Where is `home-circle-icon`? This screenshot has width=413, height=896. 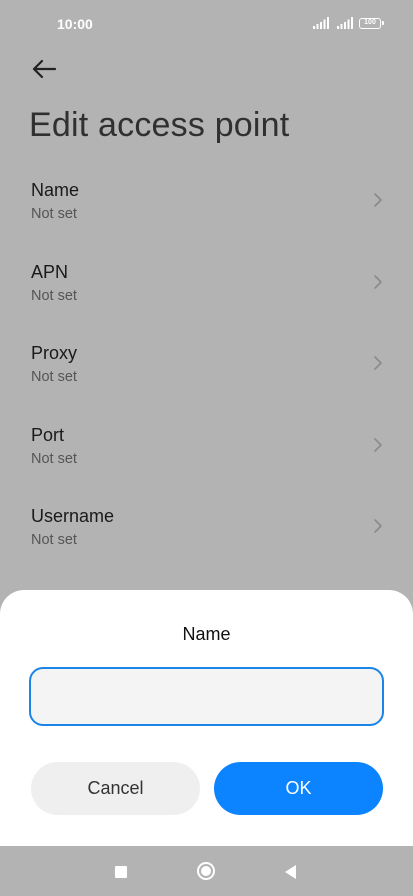
home-circle-icon is located at coordinates (206, 871).